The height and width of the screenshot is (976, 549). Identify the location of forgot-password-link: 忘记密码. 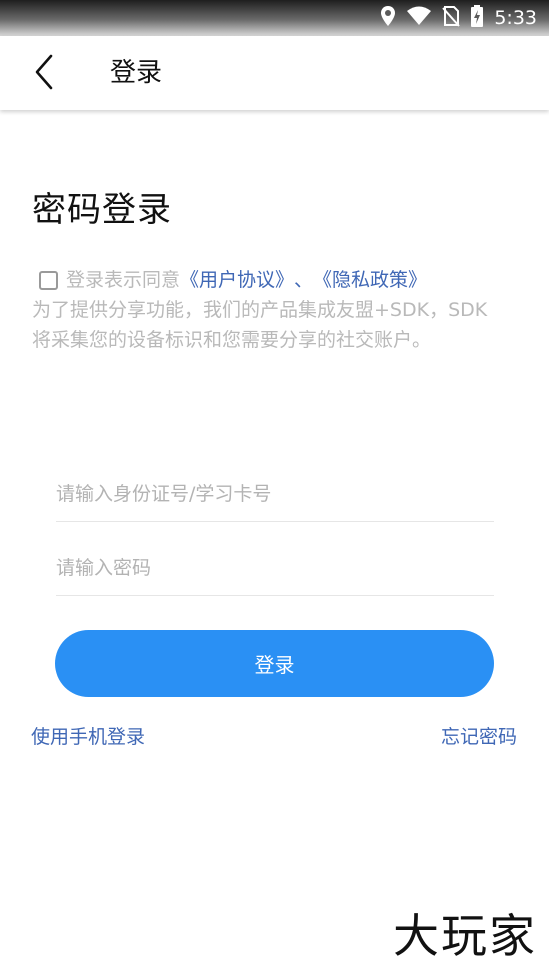
(479, 737).